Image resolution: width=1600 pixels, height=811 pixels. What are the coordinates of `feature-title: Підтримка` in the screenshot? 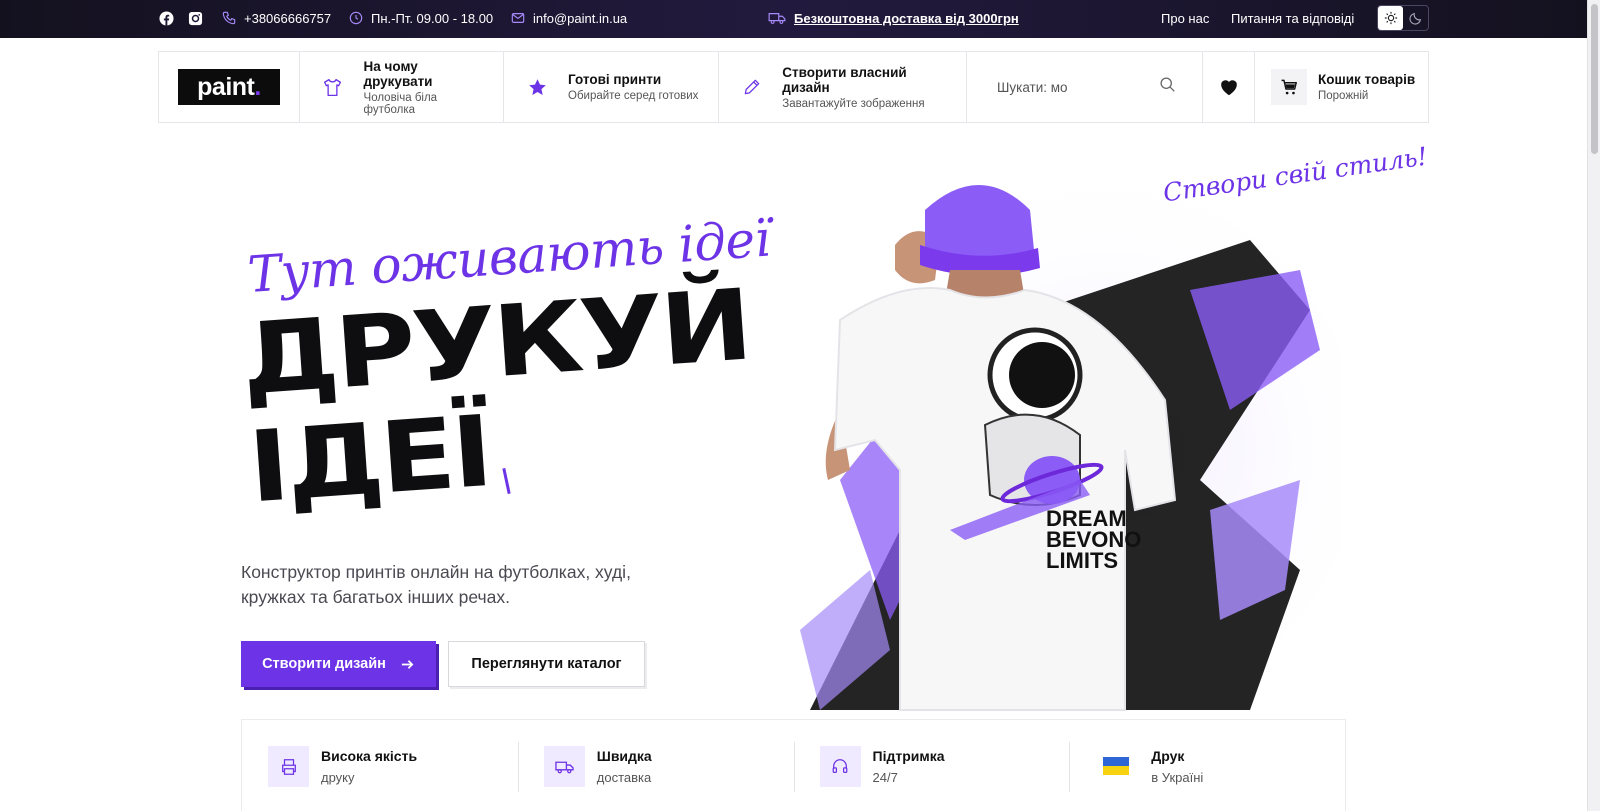 It's located at (908, 756).